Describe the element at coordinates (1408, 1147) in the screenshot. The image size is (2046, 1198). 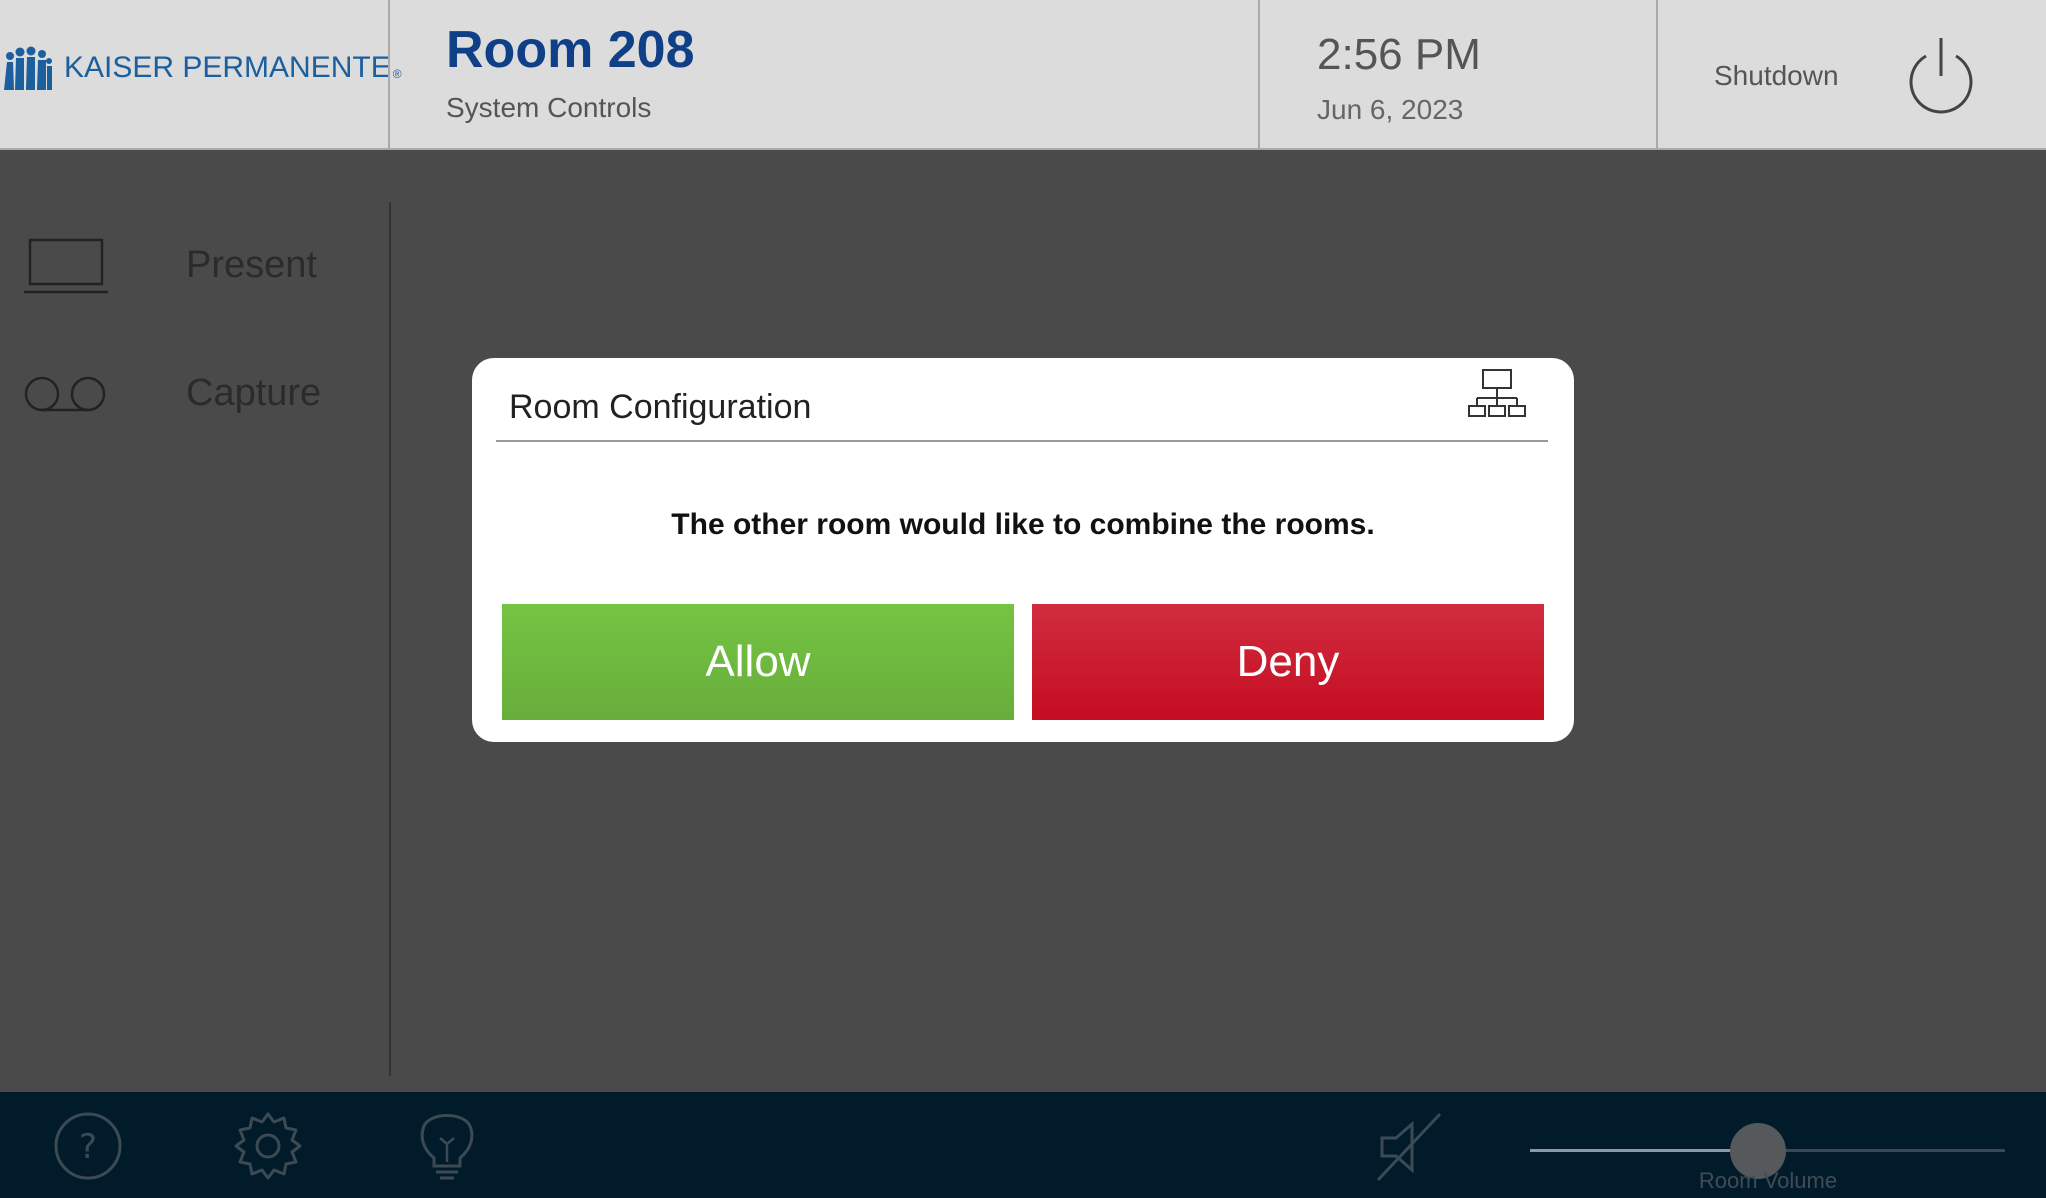
I see `speaker-muted-icon` at that location.